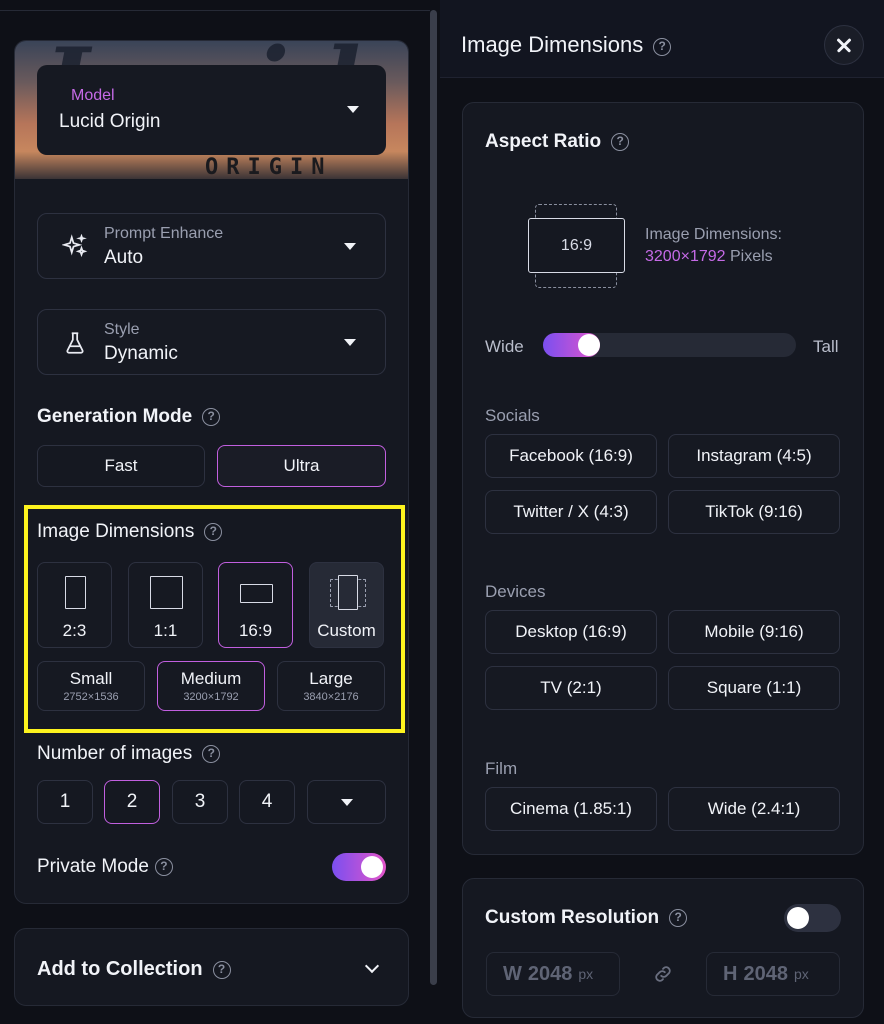  I want to click on height-value: 2048, so click(765, 973).